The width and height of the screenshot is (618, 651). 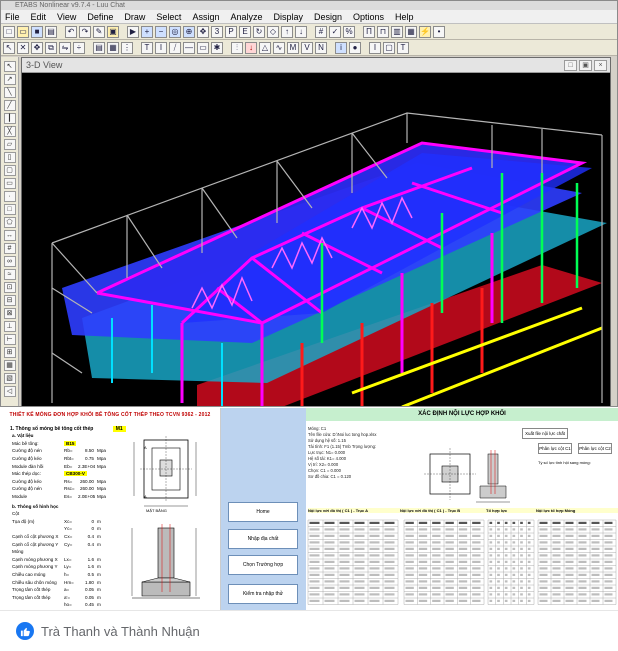 I want to click on table-icon: ▤, so click(x=99, y=47).